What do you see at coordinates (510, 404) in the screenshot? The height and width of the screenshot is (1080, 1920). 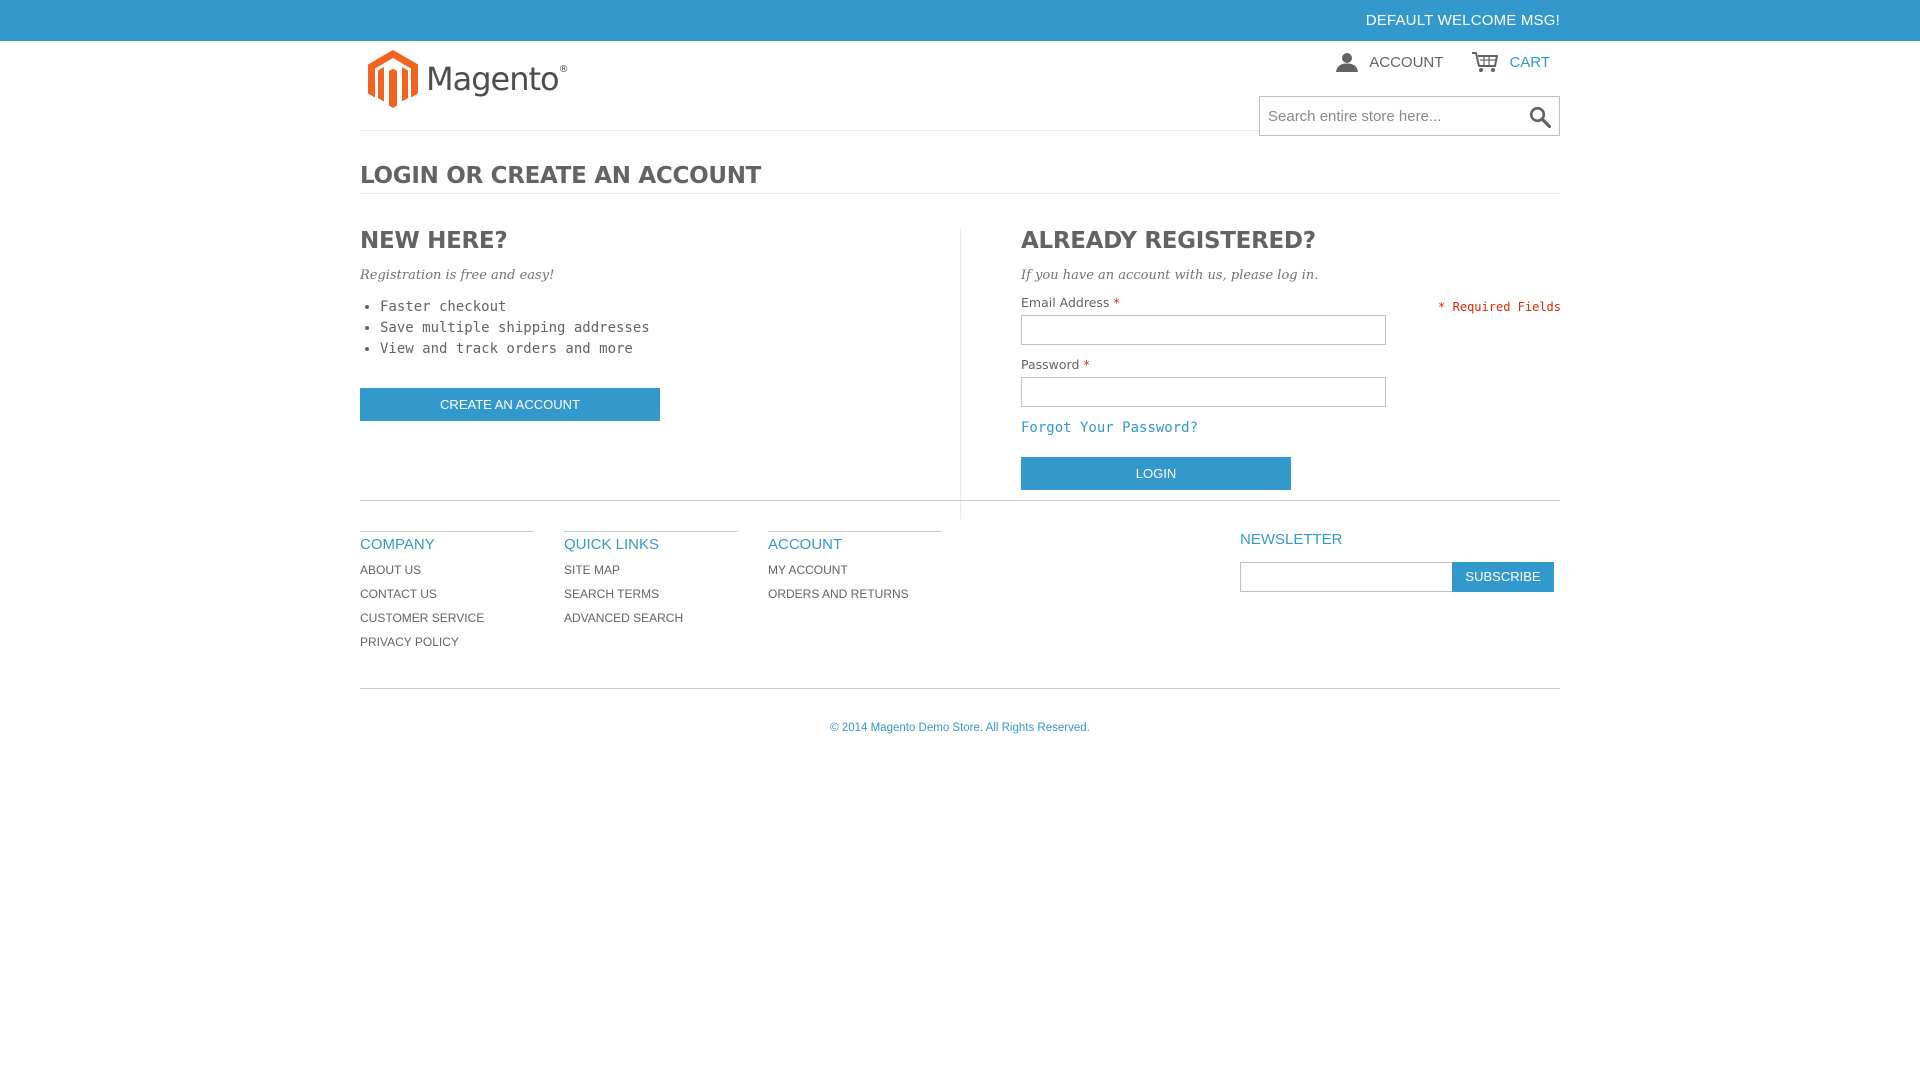 I see `create-account-button: CREATE AN ACCOUNT` at bounding box center [510, 404].